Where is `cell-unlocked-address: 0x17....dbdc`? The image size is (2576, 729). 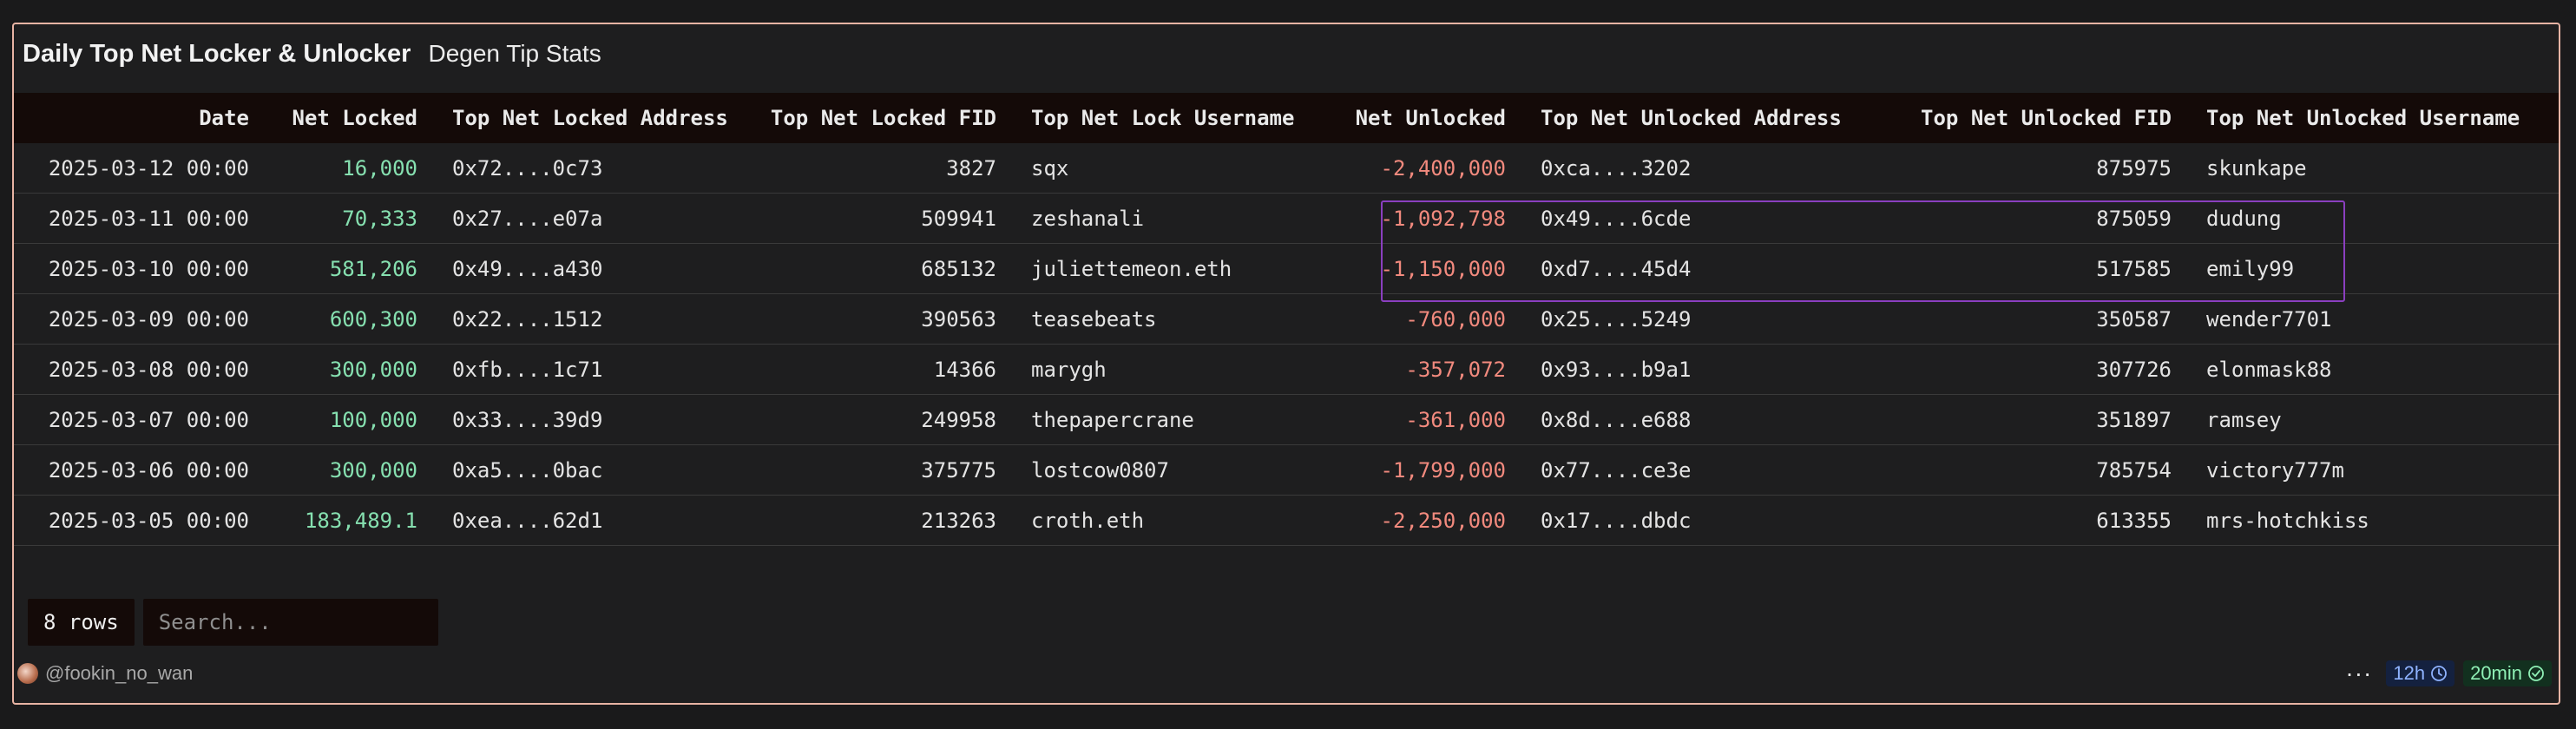
cell-unlocked-address: 0x17....dbdc is located at coordinates (1708, 520).